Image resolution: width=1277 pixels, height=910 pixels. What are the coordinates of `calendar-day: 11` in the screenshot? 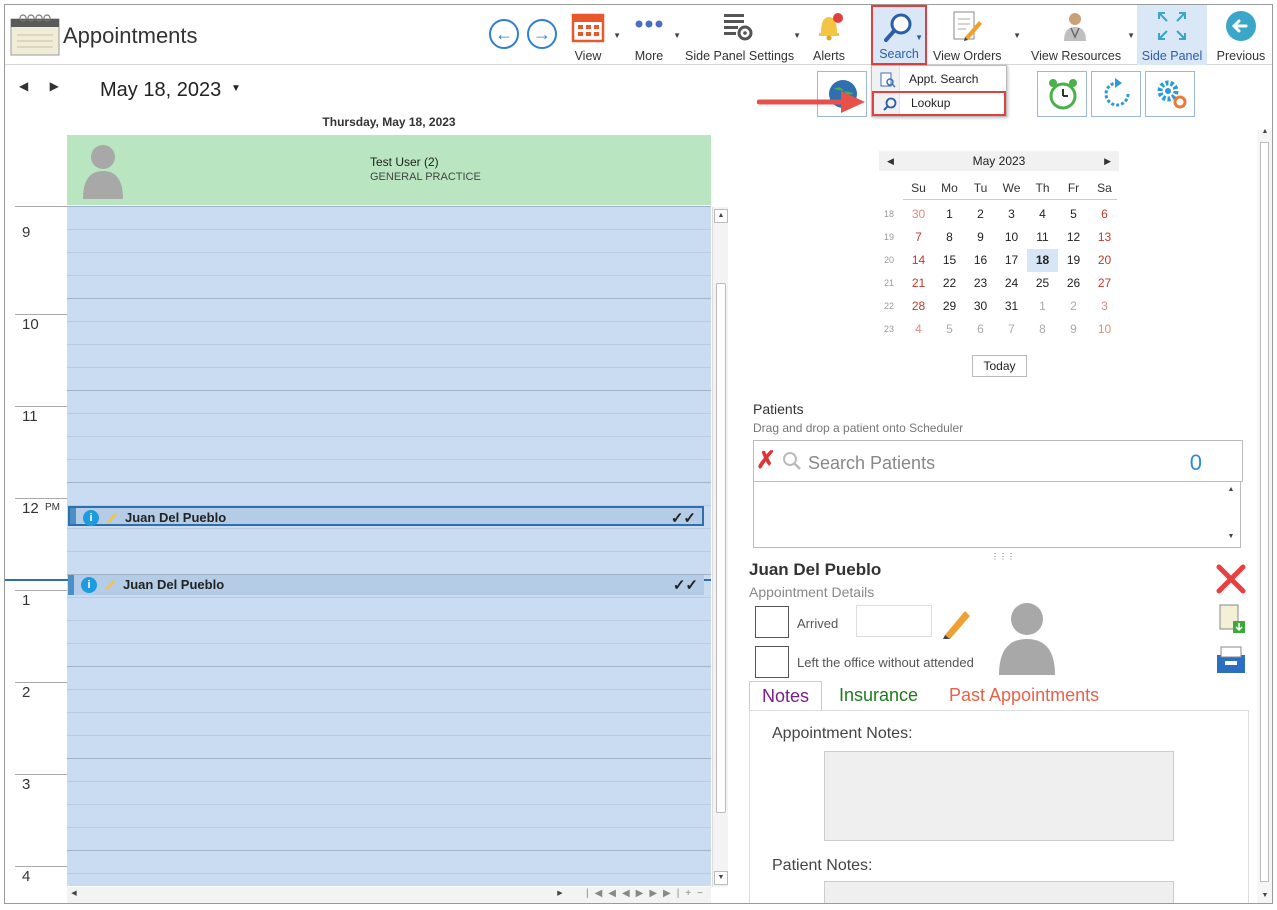 It's located at (1042, 237).